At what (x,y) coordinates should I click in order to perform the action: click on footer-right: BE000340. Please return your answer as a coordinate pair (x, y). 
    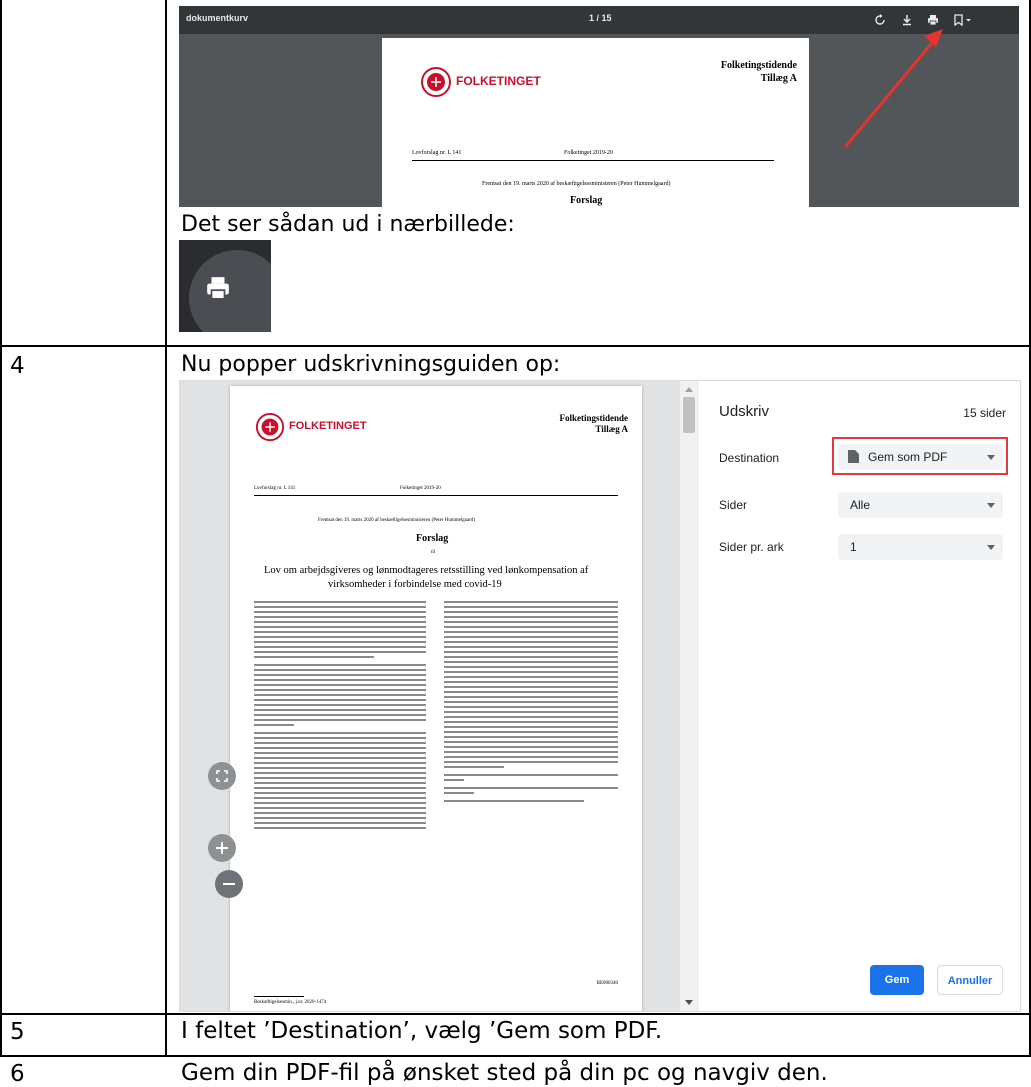
    Looking at the image, I should click on (607, 983).